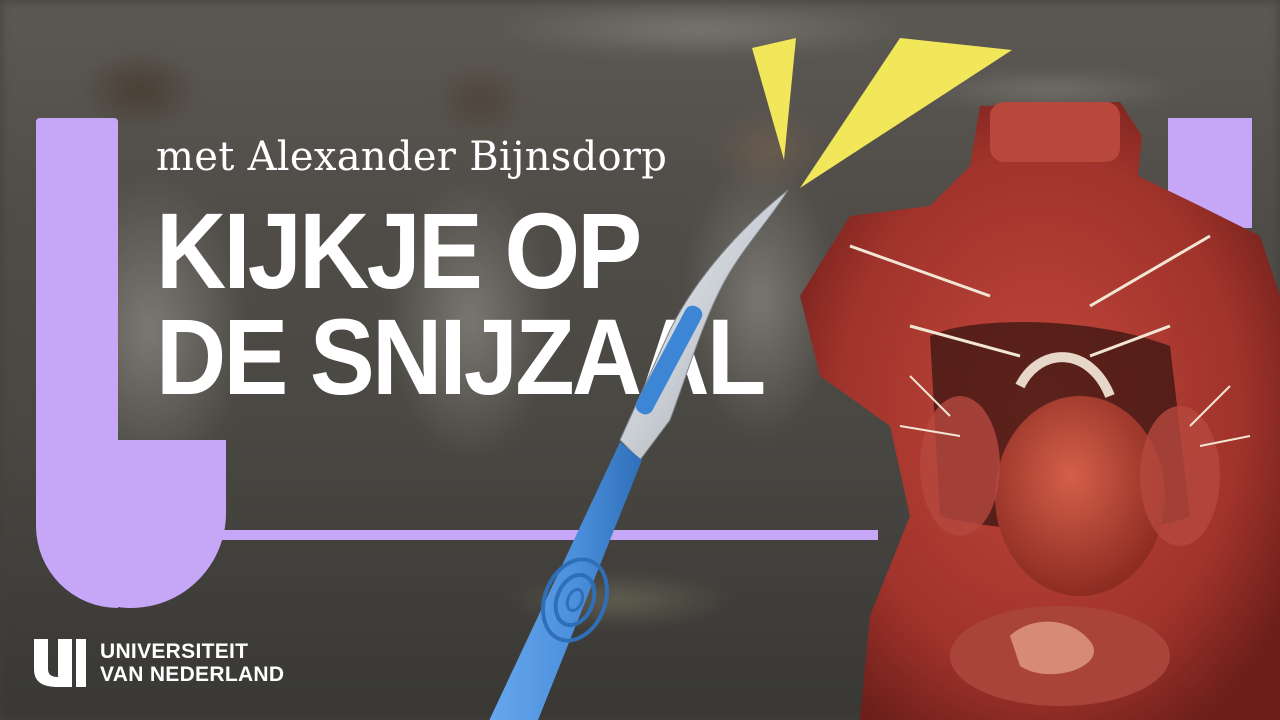  What do you see at coordinates (77, 363) in the screenshot?
I see `purple-frame-left` at bounding box center [77, 363].